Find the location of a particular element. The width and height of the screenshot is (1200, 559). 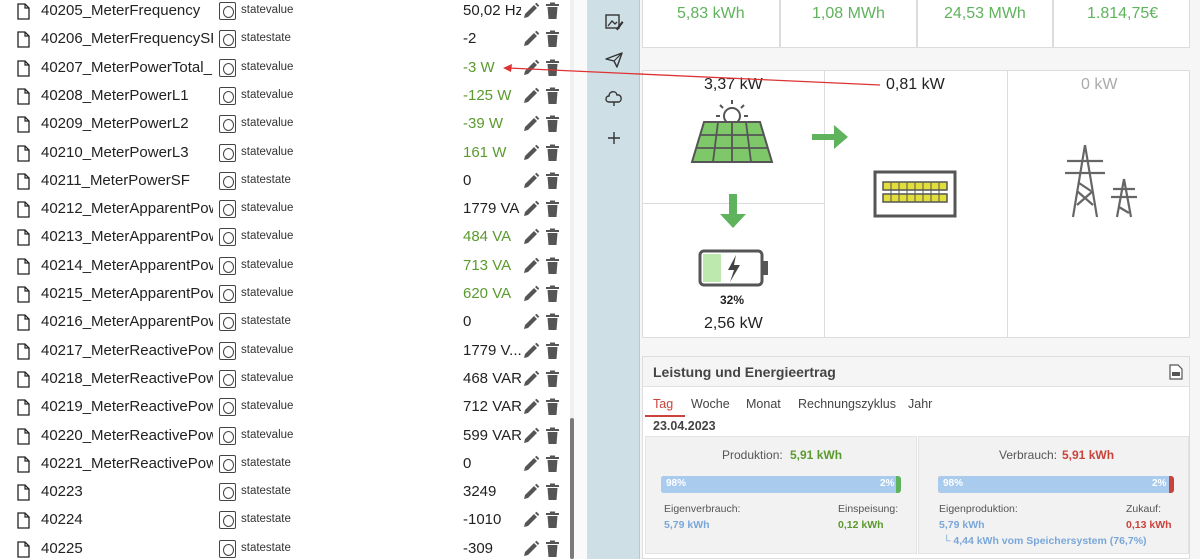

tab-billing-cycle: Rechnungszyklus is located at coordinates (847, 404).